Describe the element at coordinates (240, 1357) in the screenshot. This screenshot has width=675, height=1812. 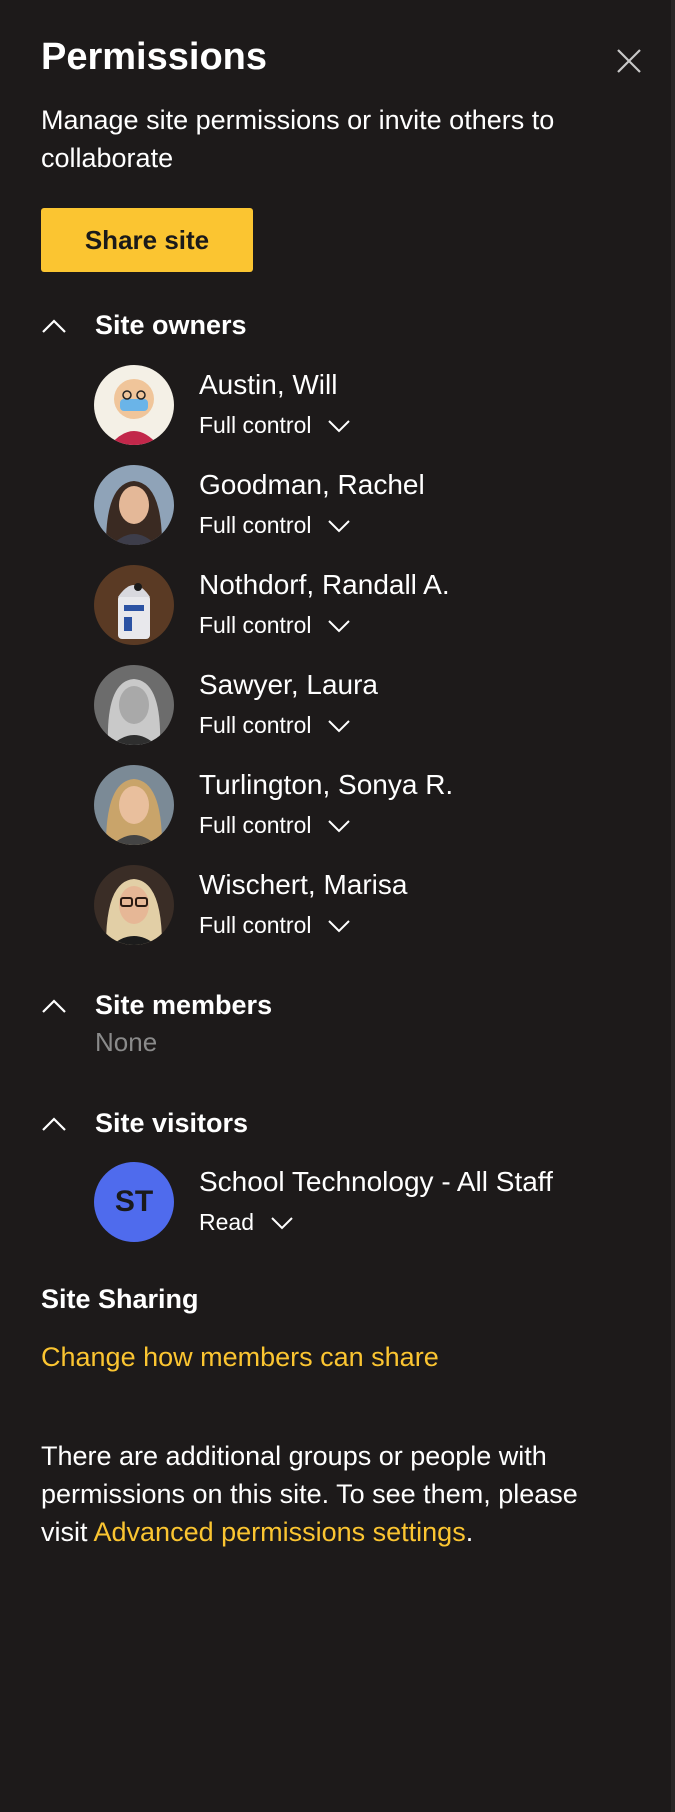
I see `change-sharing-link: Change how members can share` at that location.